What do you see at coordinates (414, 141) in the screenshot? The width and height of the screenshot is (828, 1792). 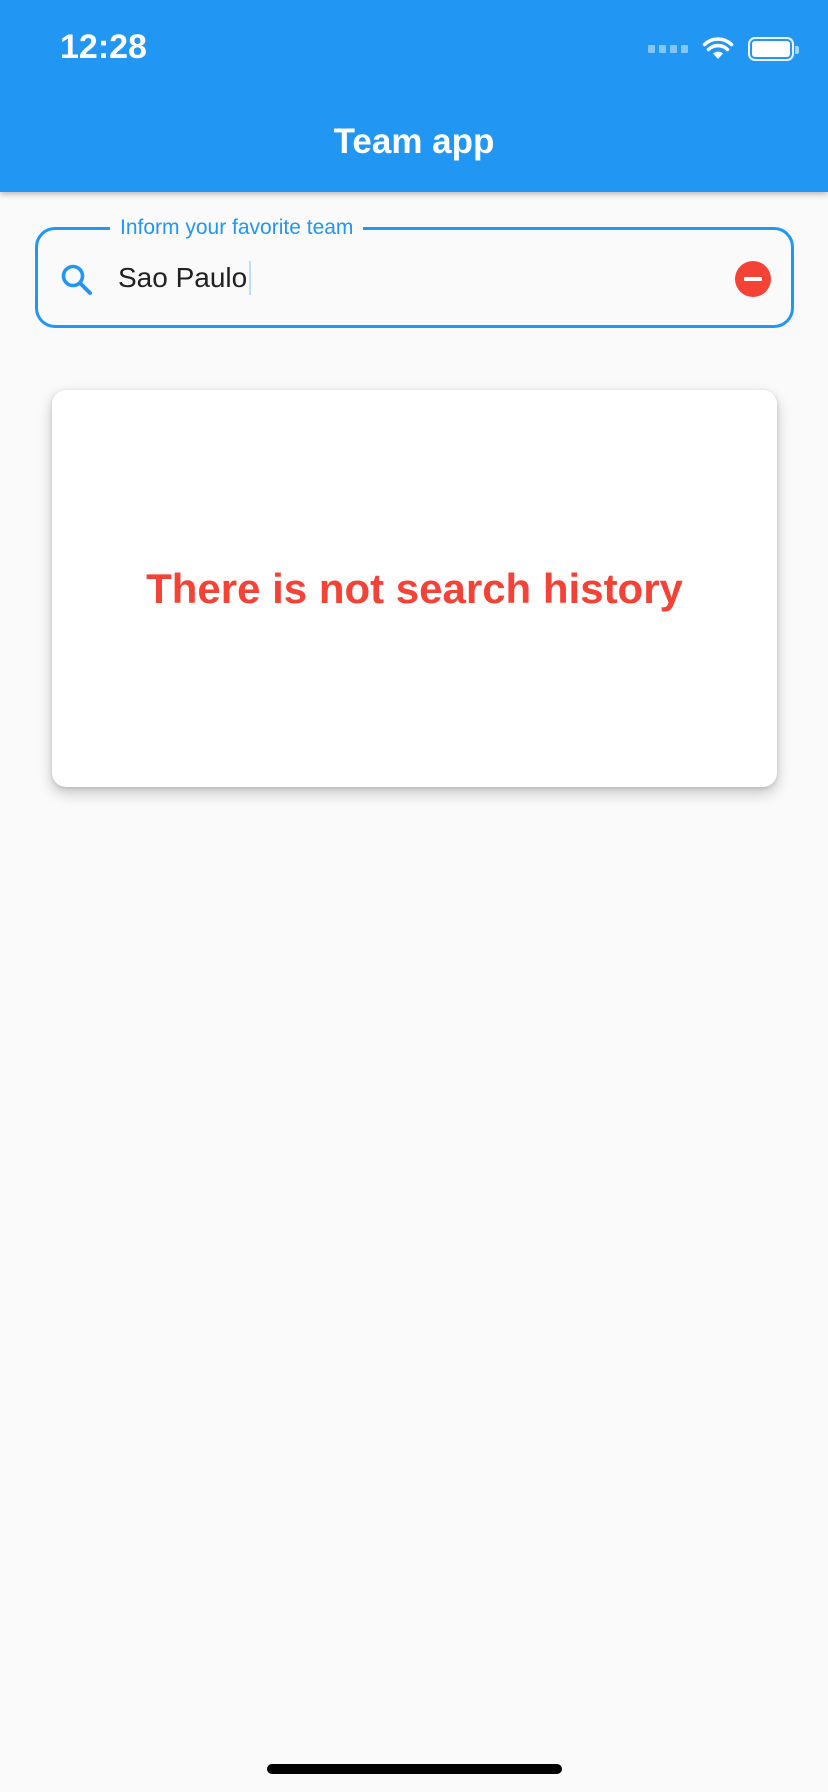 I see `page-title: Team app` at bounding box center [414, 141].